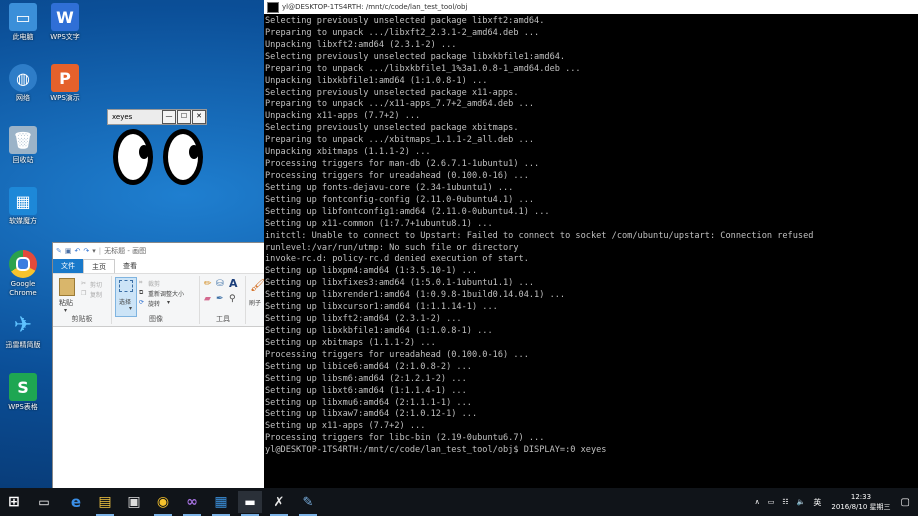 The image size is (918, 516). What do you see at coordinates (82, 319) in the screenshot?
I see `clipboard-group-label: 剪贴板` at bounding box center [82, 319].